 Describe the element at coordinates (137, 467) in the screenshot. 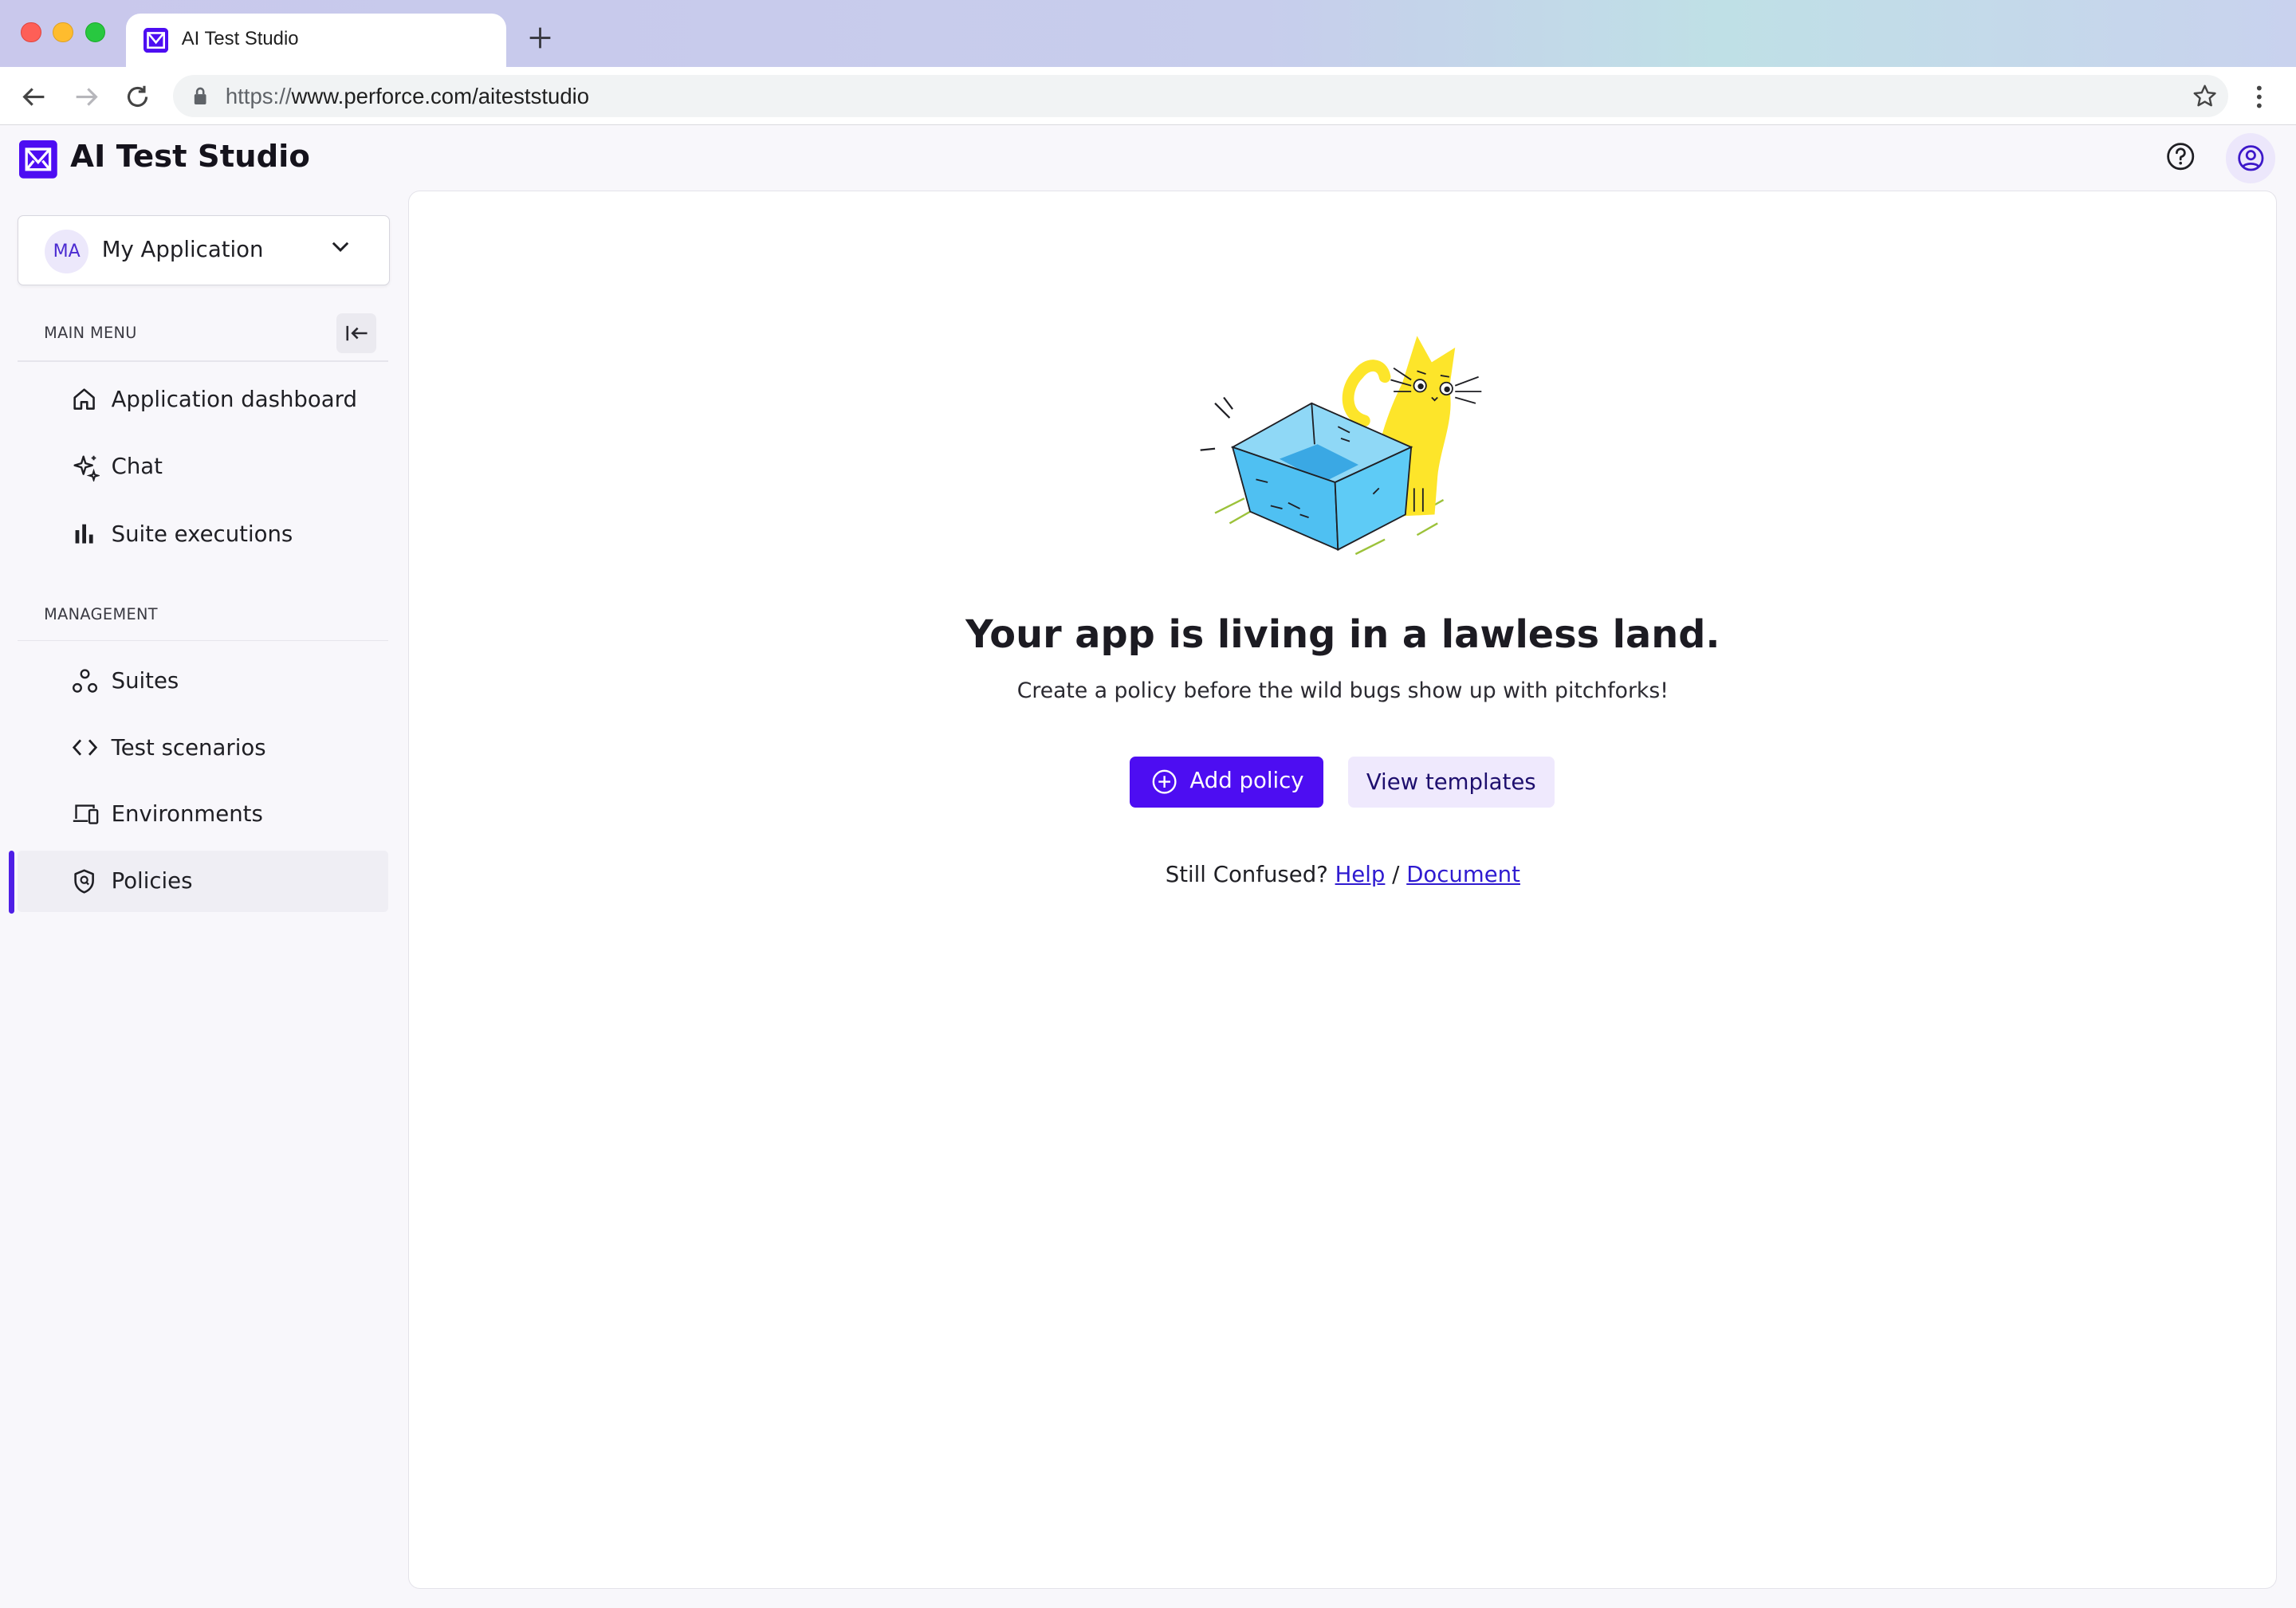

I see `sidebar-item-label: Chat` at that location.